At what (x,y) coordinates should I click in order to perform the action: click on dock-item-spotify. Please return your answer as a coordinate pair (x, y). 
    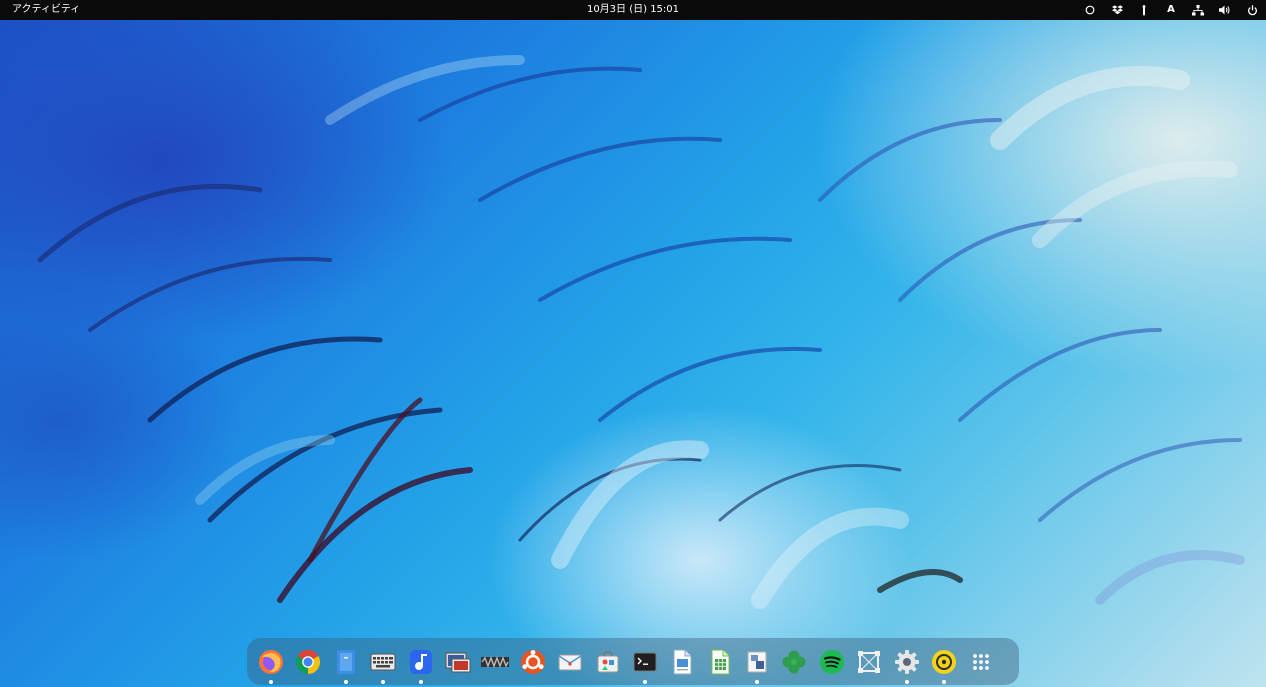
    Looking at the image, I should click on (832, 662).